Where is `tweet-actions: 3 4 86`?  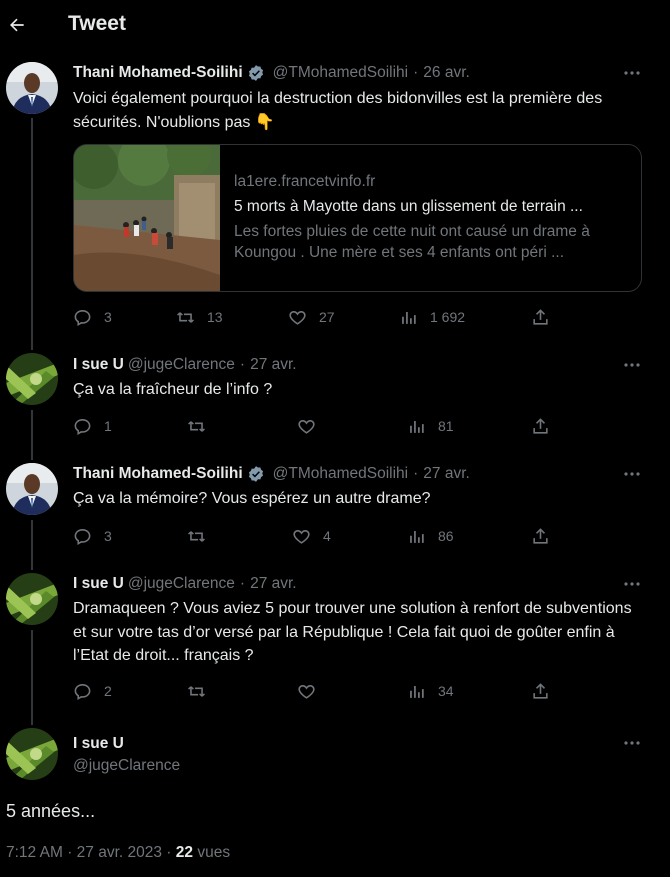
tweet-actions: 3 4 86 is located at coordinates (313, 536).